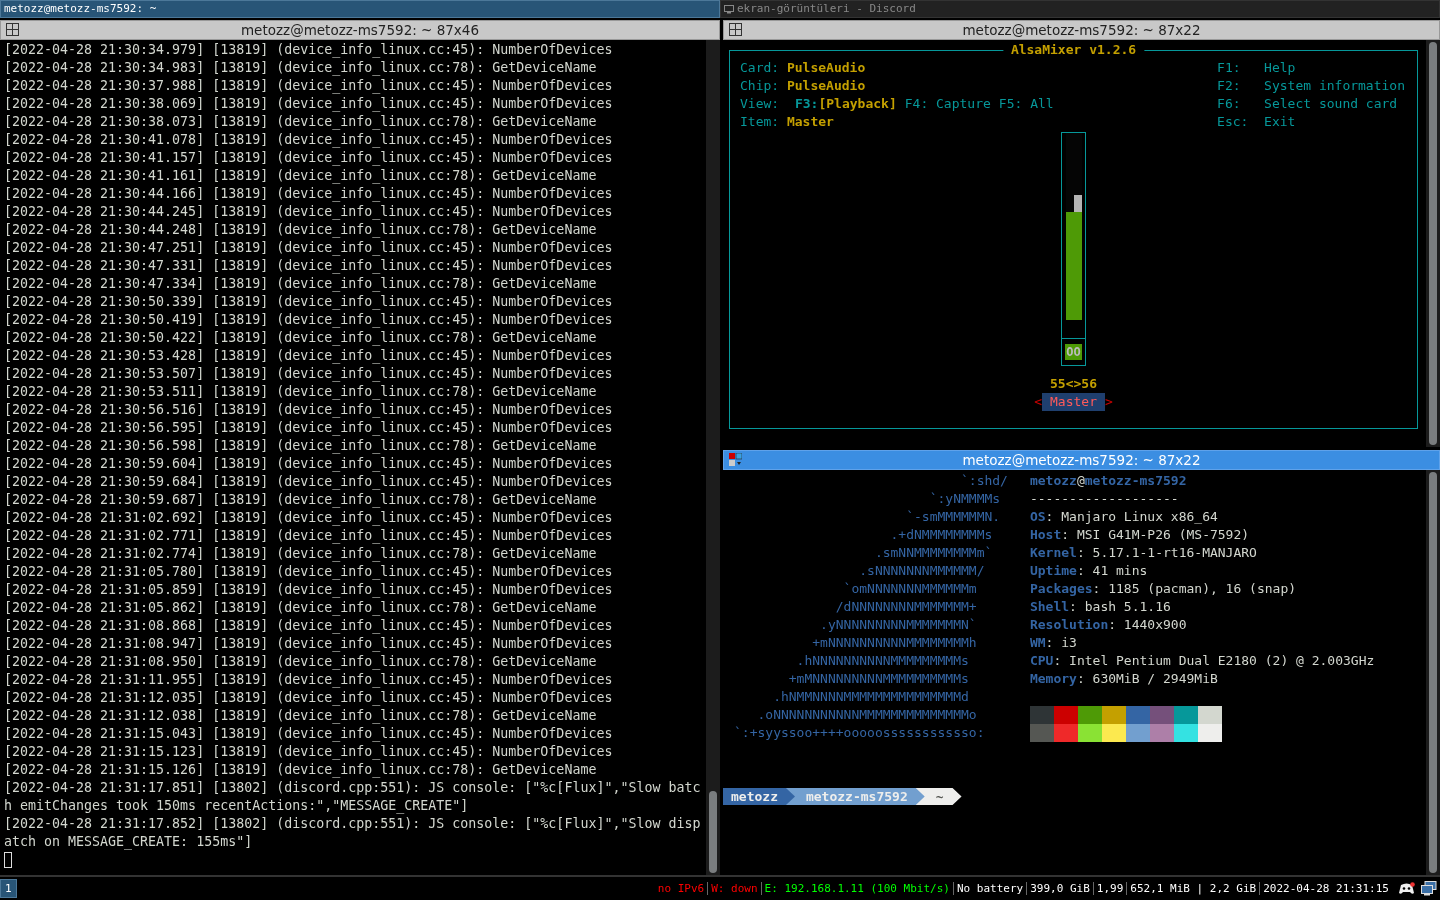 This screenshot has height=900, width=1440. Describe the element at coordinates (309, 266) in the screenshot. I see `log-line: [2022-04-28 21:30:47.331] [13819] (device_info_linux.cc:45): NumberOfDevices` at that location.